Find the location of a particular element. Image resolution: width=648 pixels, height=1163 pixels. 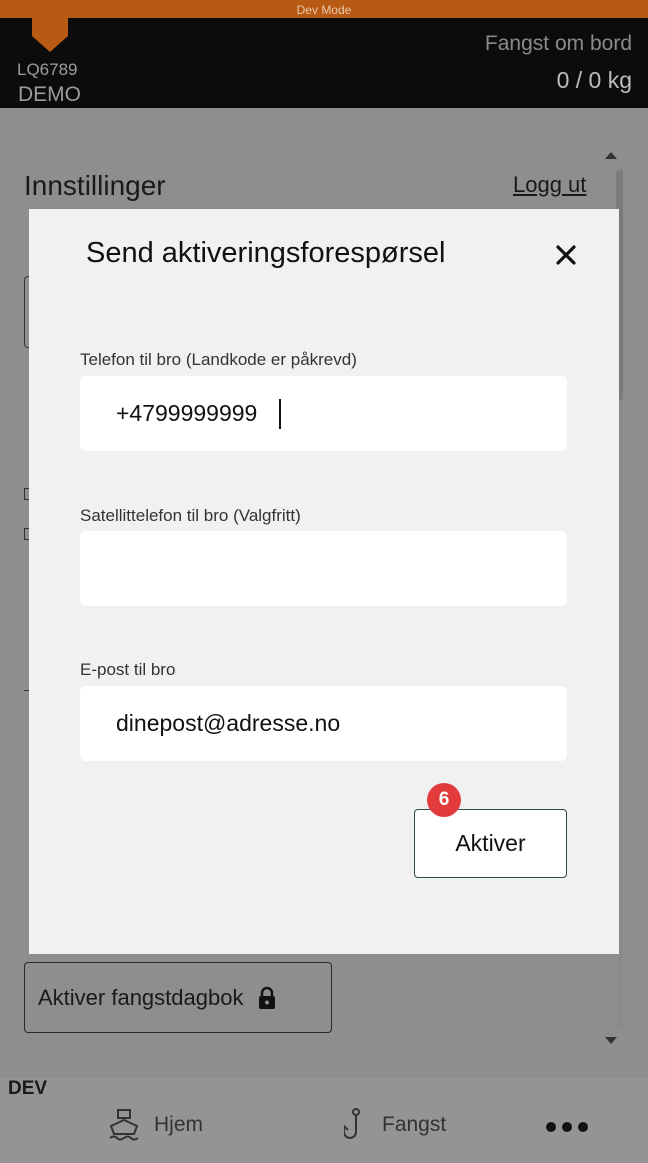

activate-button-label: Aktiver is located at coordinates (490, 843).